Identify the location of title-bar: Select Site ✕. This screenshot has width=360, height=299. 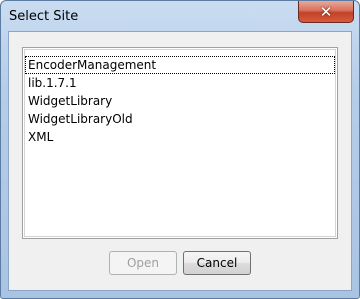
(180, 16).